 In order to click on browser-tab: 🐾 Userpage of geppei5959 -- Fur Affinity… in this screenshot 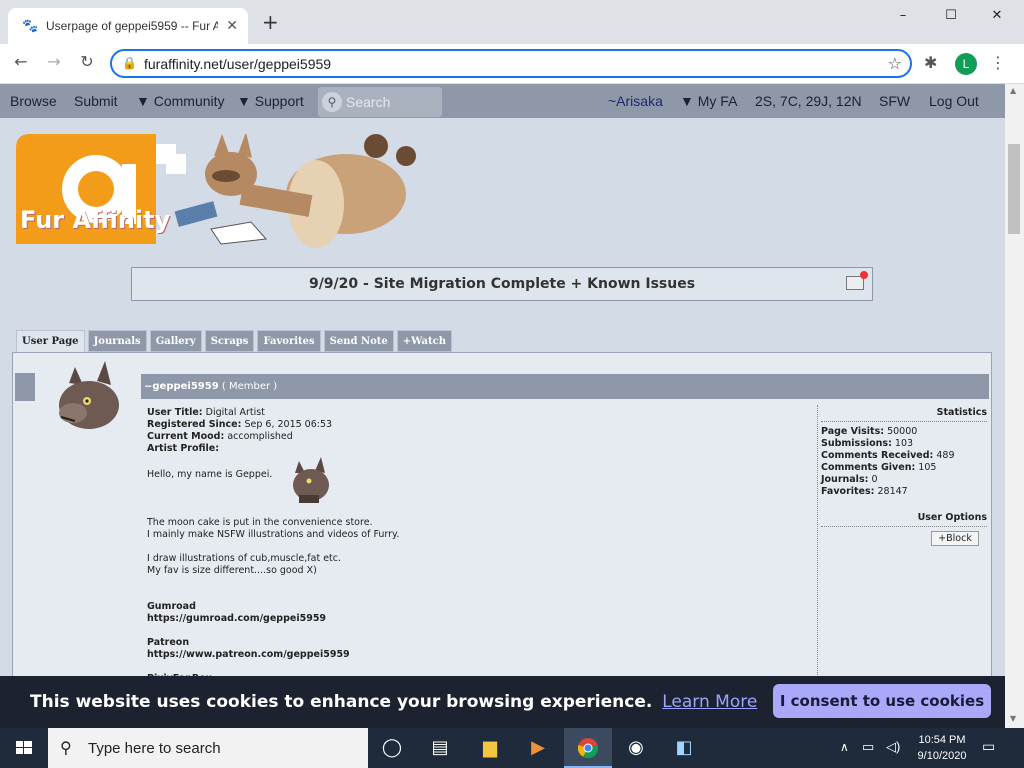, I will do `click(128, 26)`.